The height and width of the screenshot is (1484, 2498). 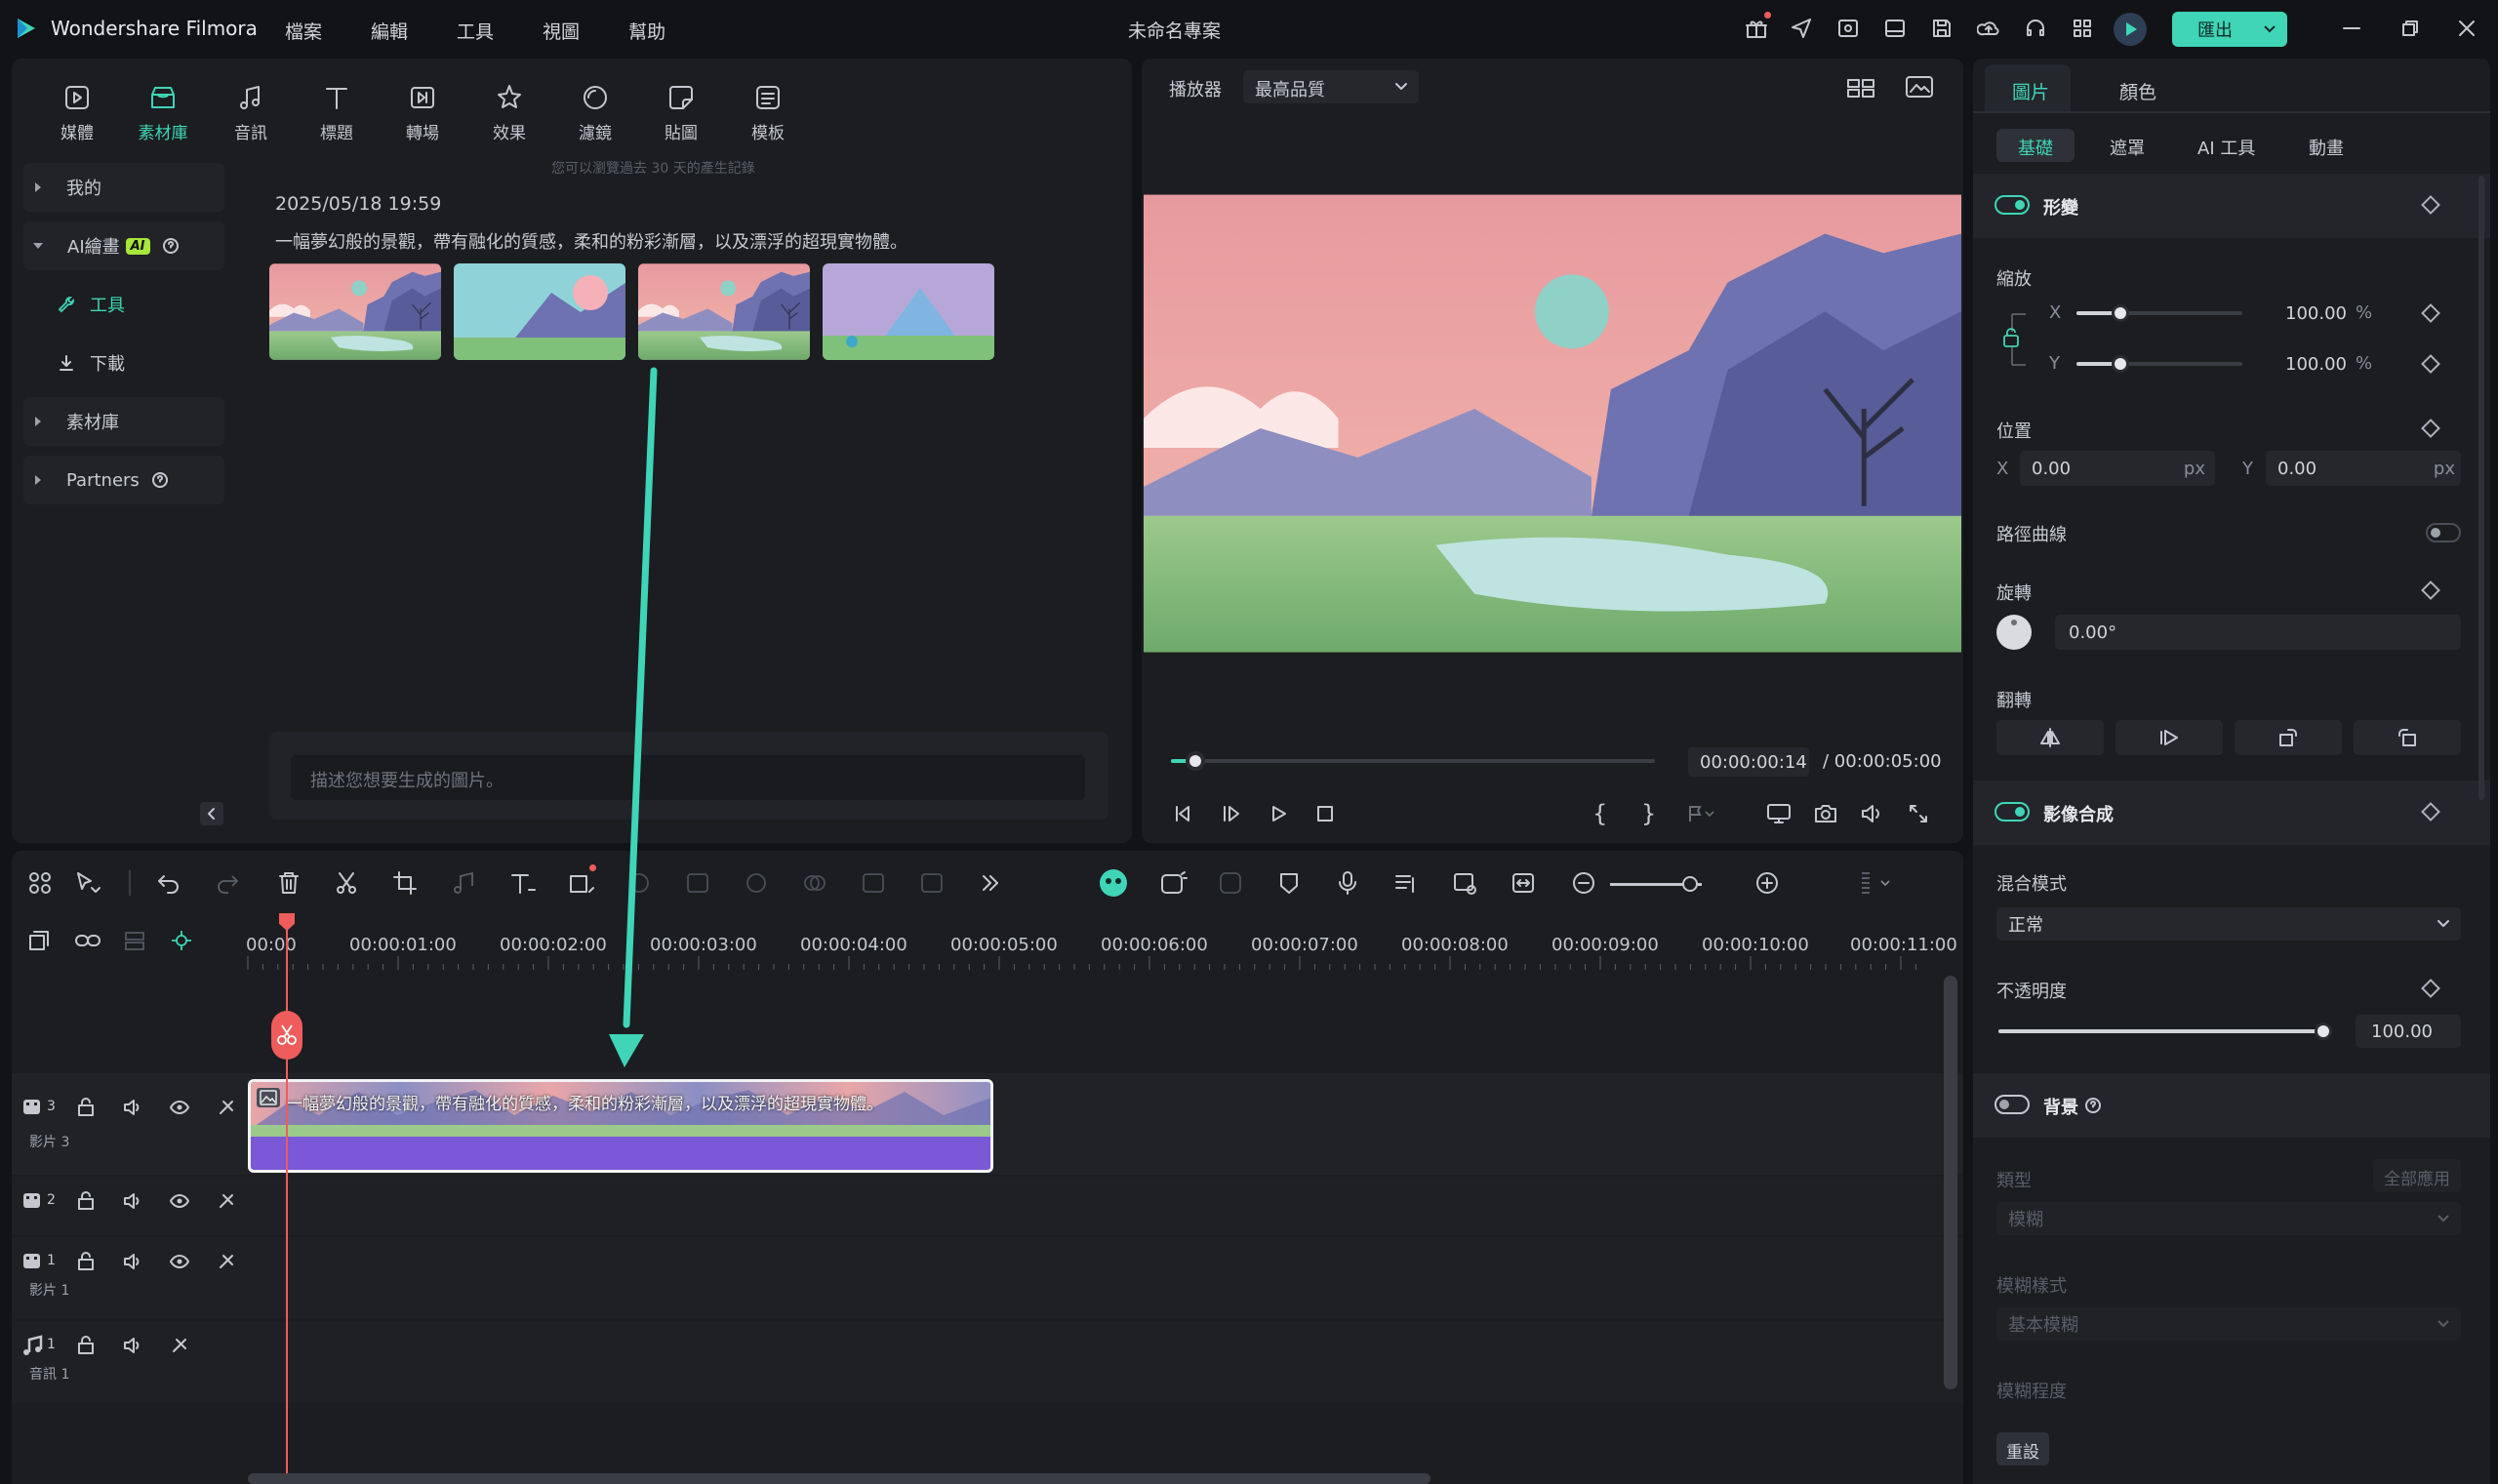 I want to click on reset-button: 重設, so click(x=2022, y=1448).